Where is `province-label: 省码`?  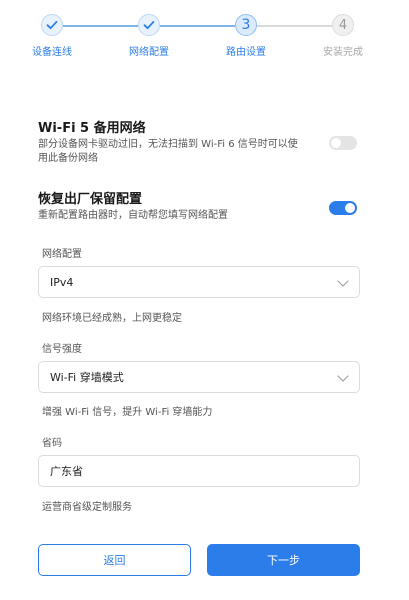
province-label: 省码 is located at coordinates (52, 443).